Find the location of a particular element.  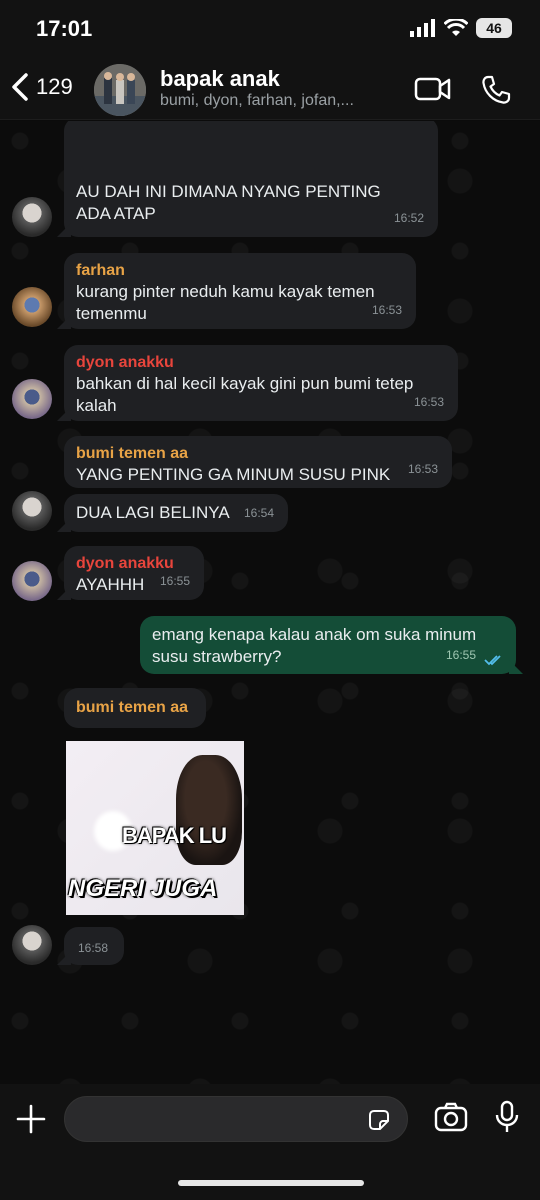

voice-call-icon is located at coordinates (496, 90).